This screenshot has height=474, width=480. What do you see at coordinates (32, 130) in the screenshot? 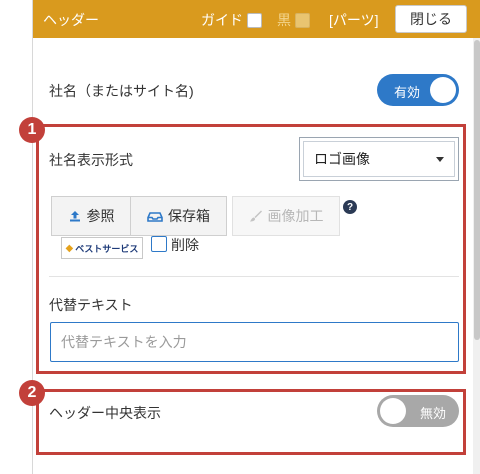
I see `badge-1: 1` at bounding box center [32, 130].